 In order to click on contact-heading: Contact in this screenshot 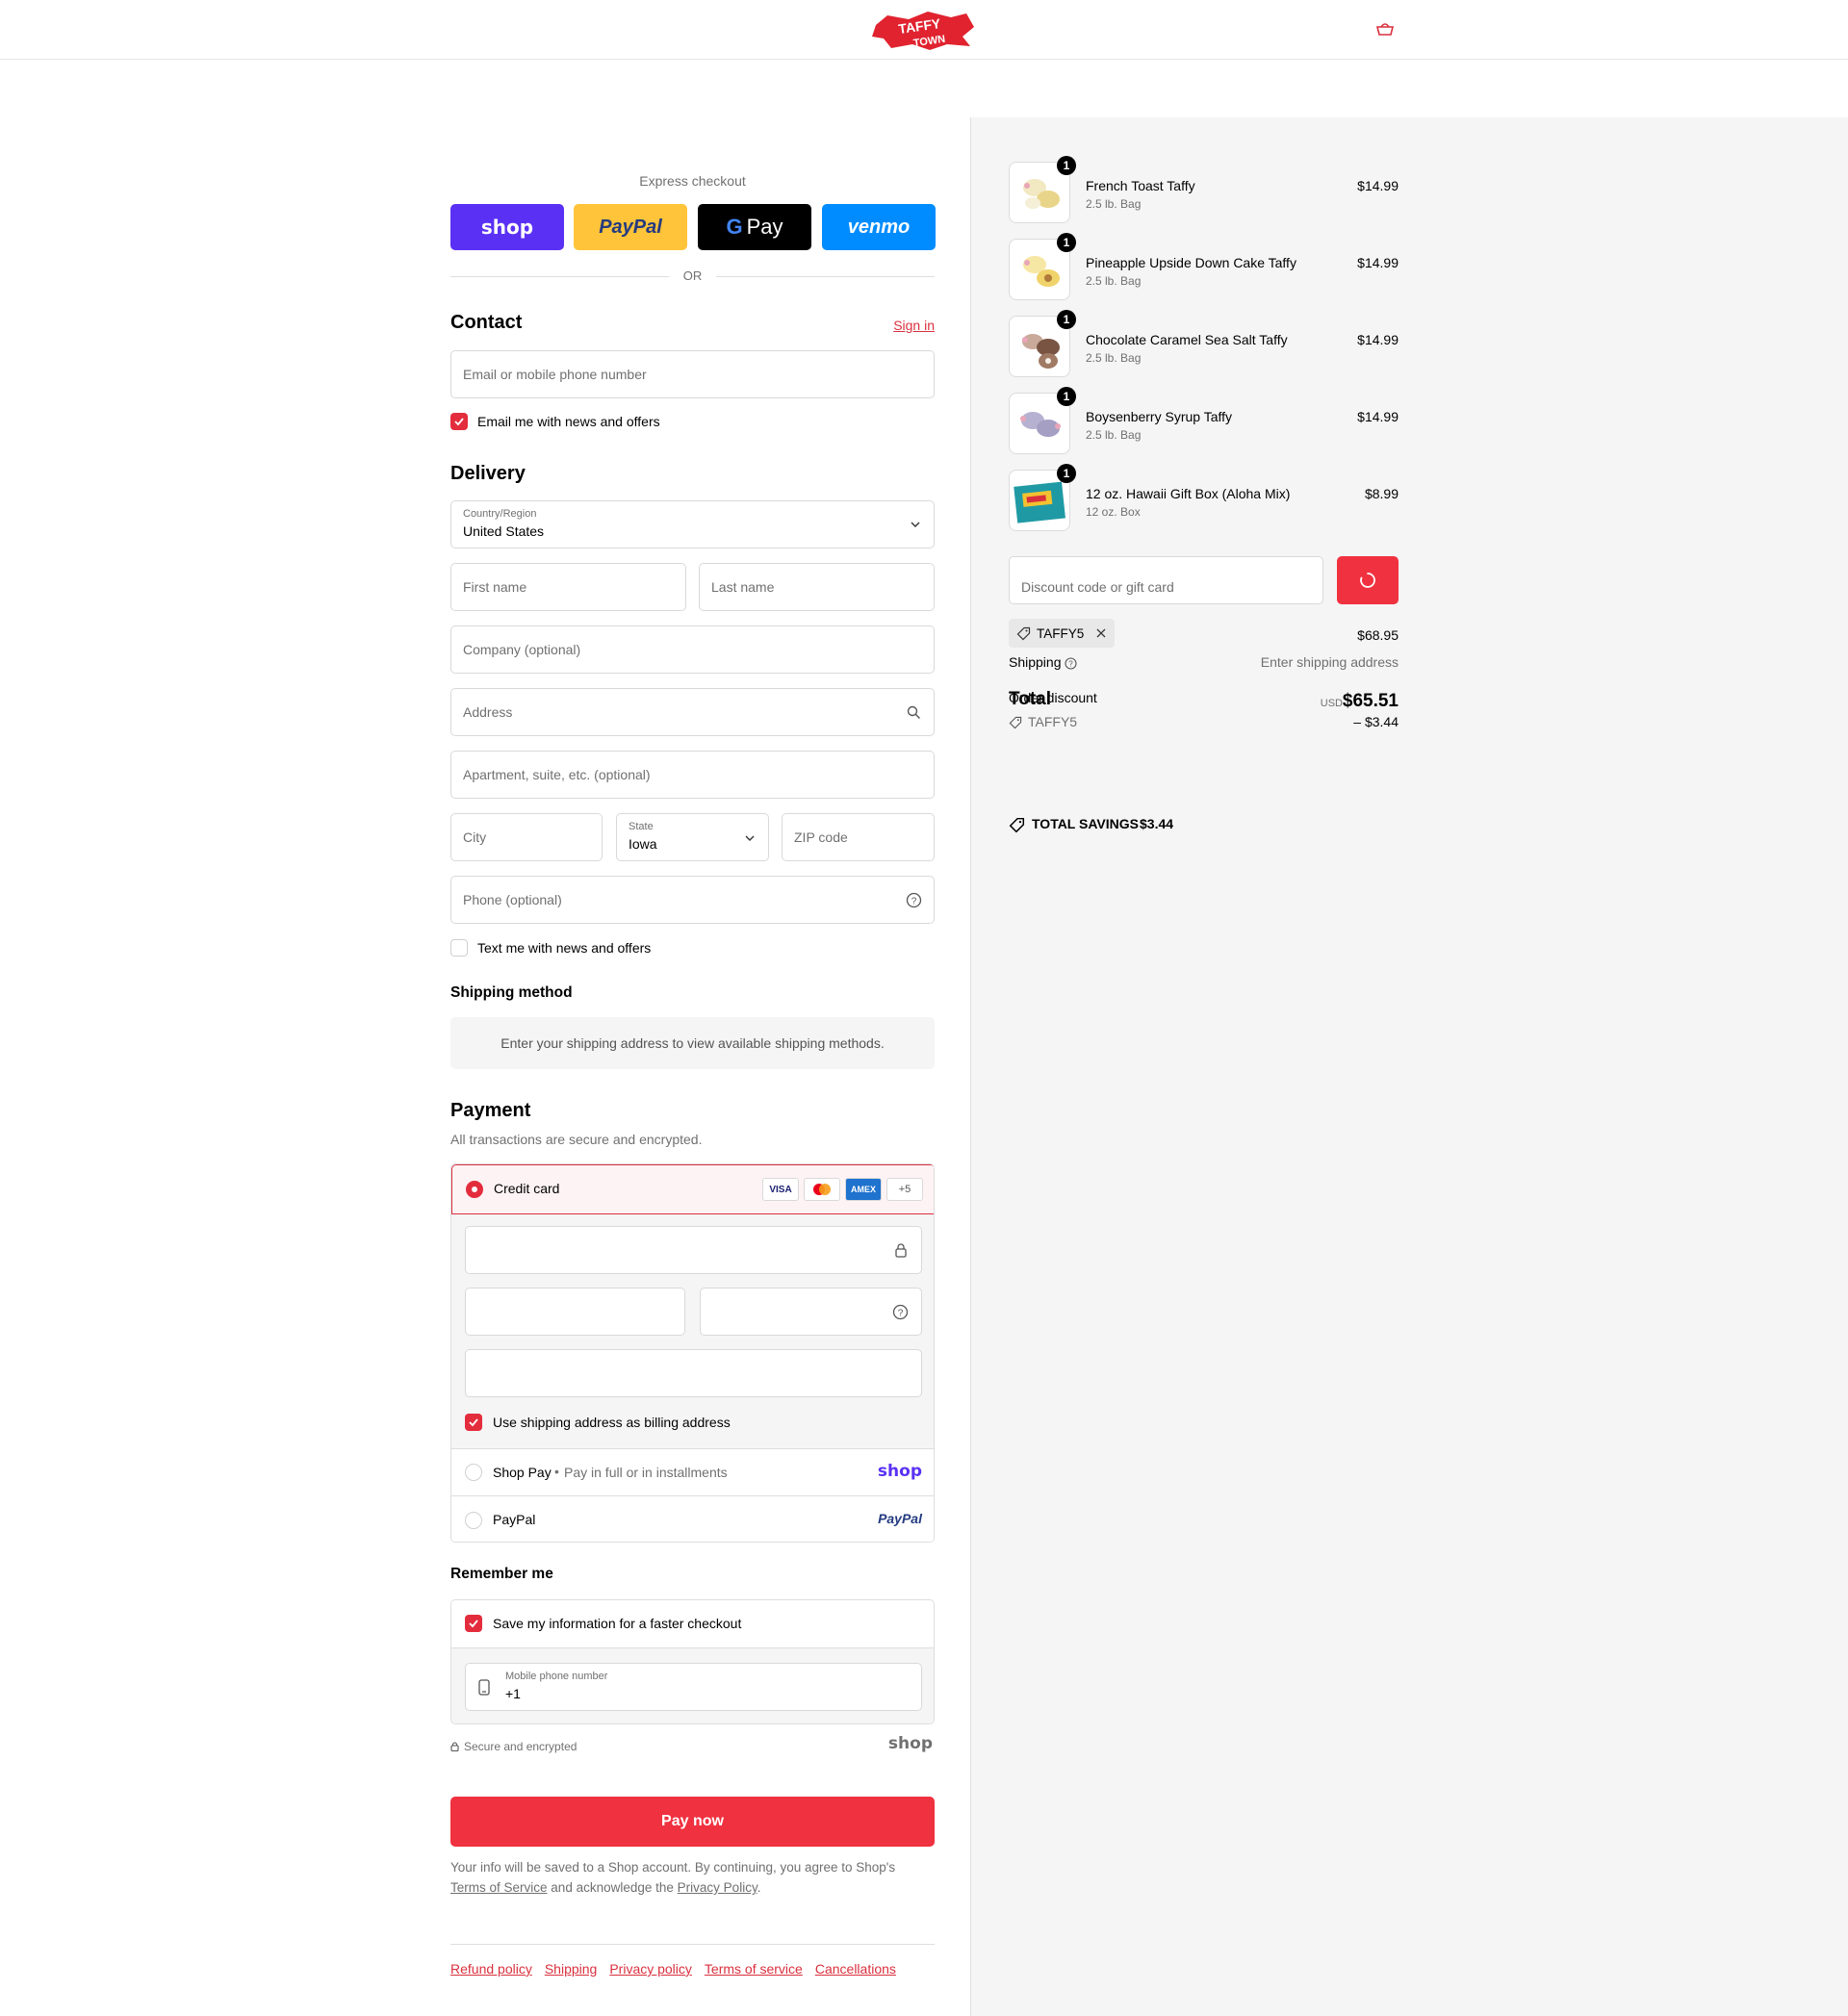, I will do `click(486, 322)`.